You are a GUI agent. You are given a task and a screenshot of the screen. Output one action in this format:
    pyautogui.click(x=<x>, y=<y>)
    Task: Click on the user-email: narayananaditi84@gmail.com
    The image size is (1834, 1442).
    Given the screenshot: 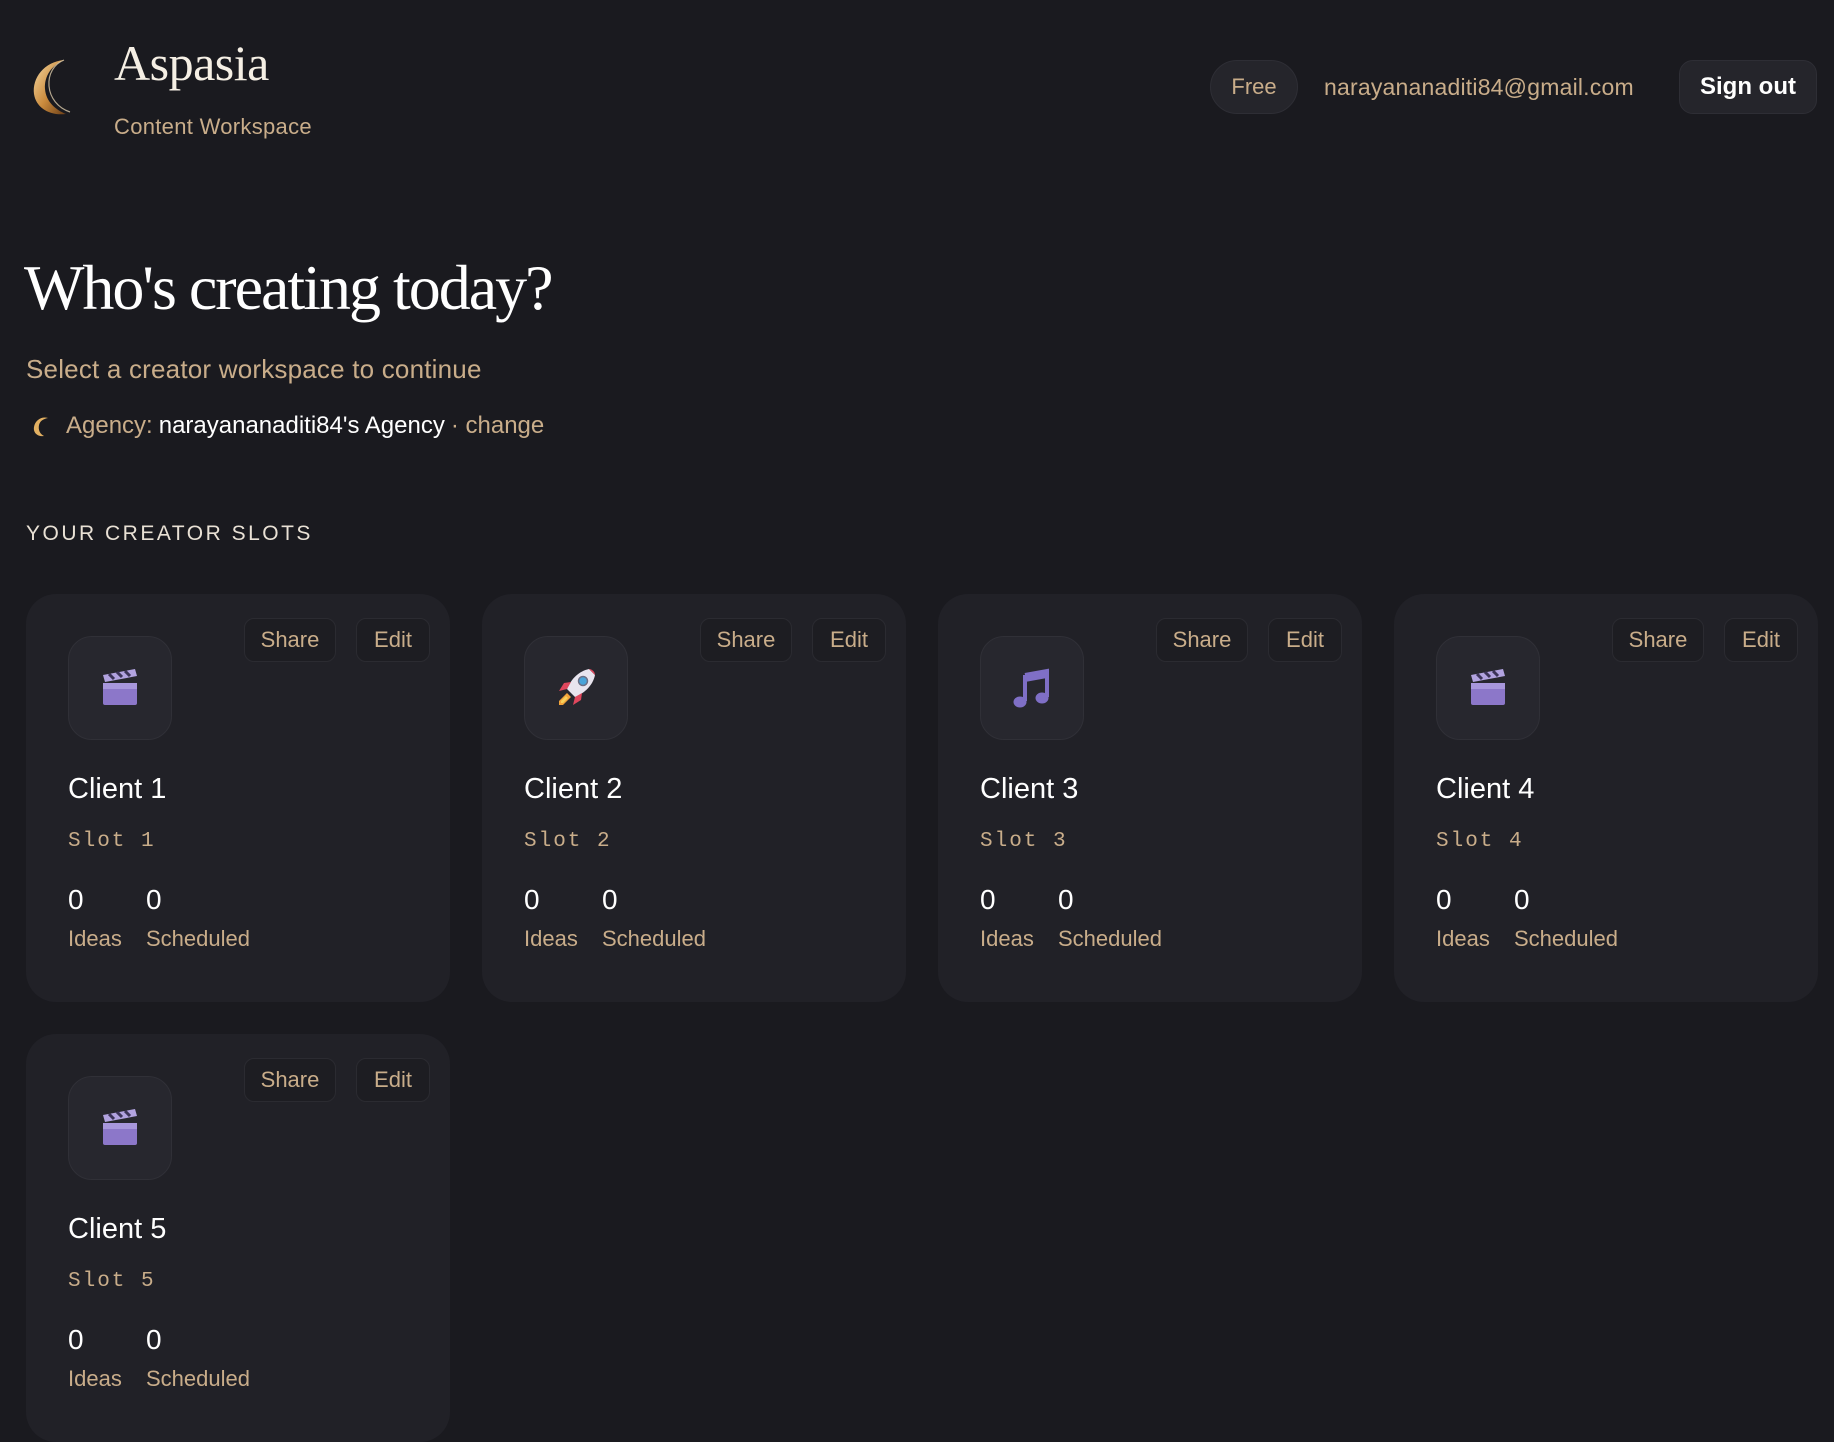 What is the action you would take?
    pyautogui.click(x=1479, y=87)
    